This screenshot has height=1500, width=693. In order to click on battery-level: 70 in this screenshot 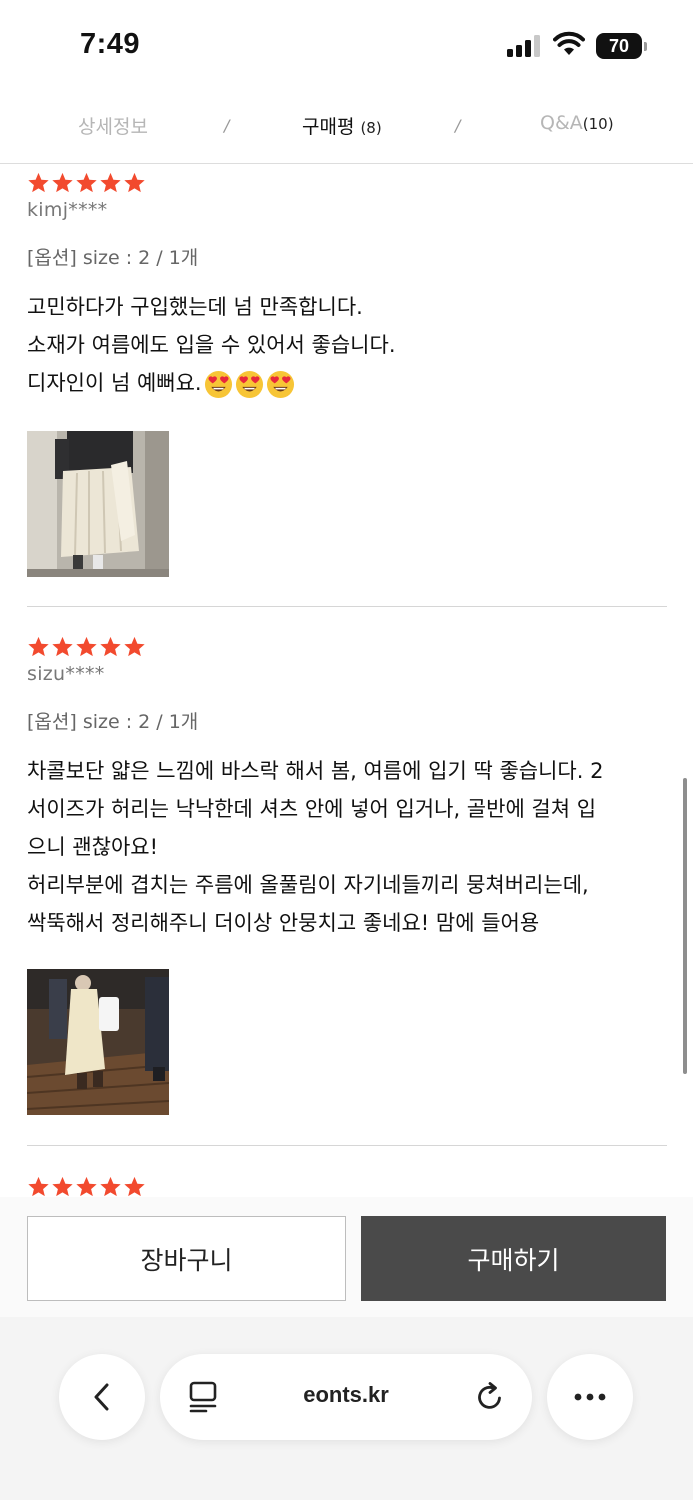, I will do `click(619, 46)`.